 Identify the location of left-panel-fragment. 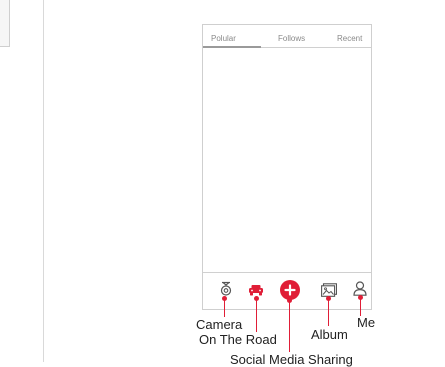
(5, 23).